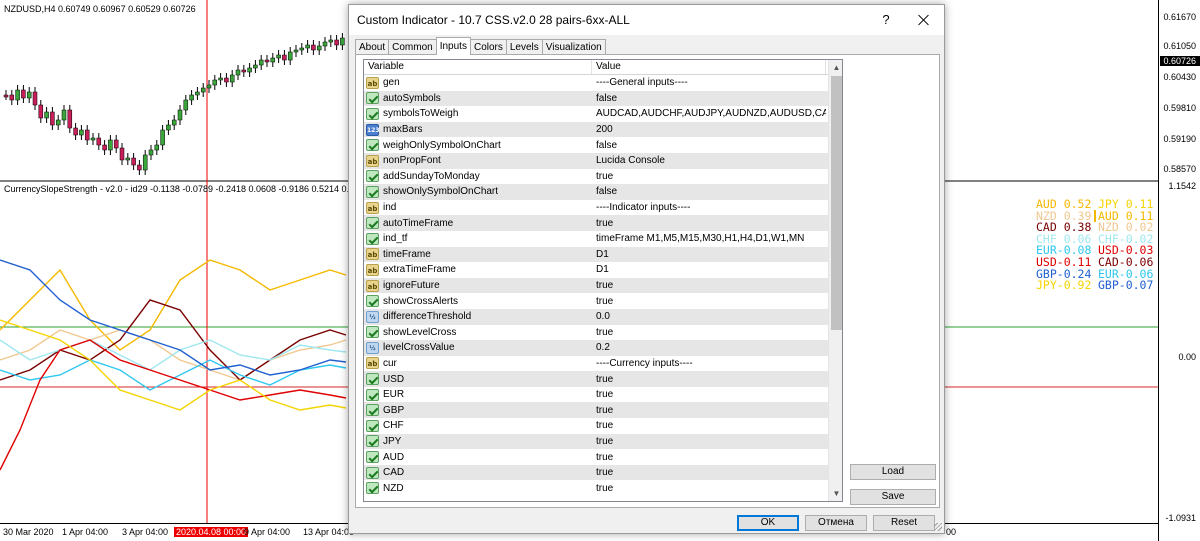 This screenshot has width=1200, height=541. What do you see at coordinates (904, 523) in the screenshot?
I see `reset-button: Reset` at bounding box center [904, 523].